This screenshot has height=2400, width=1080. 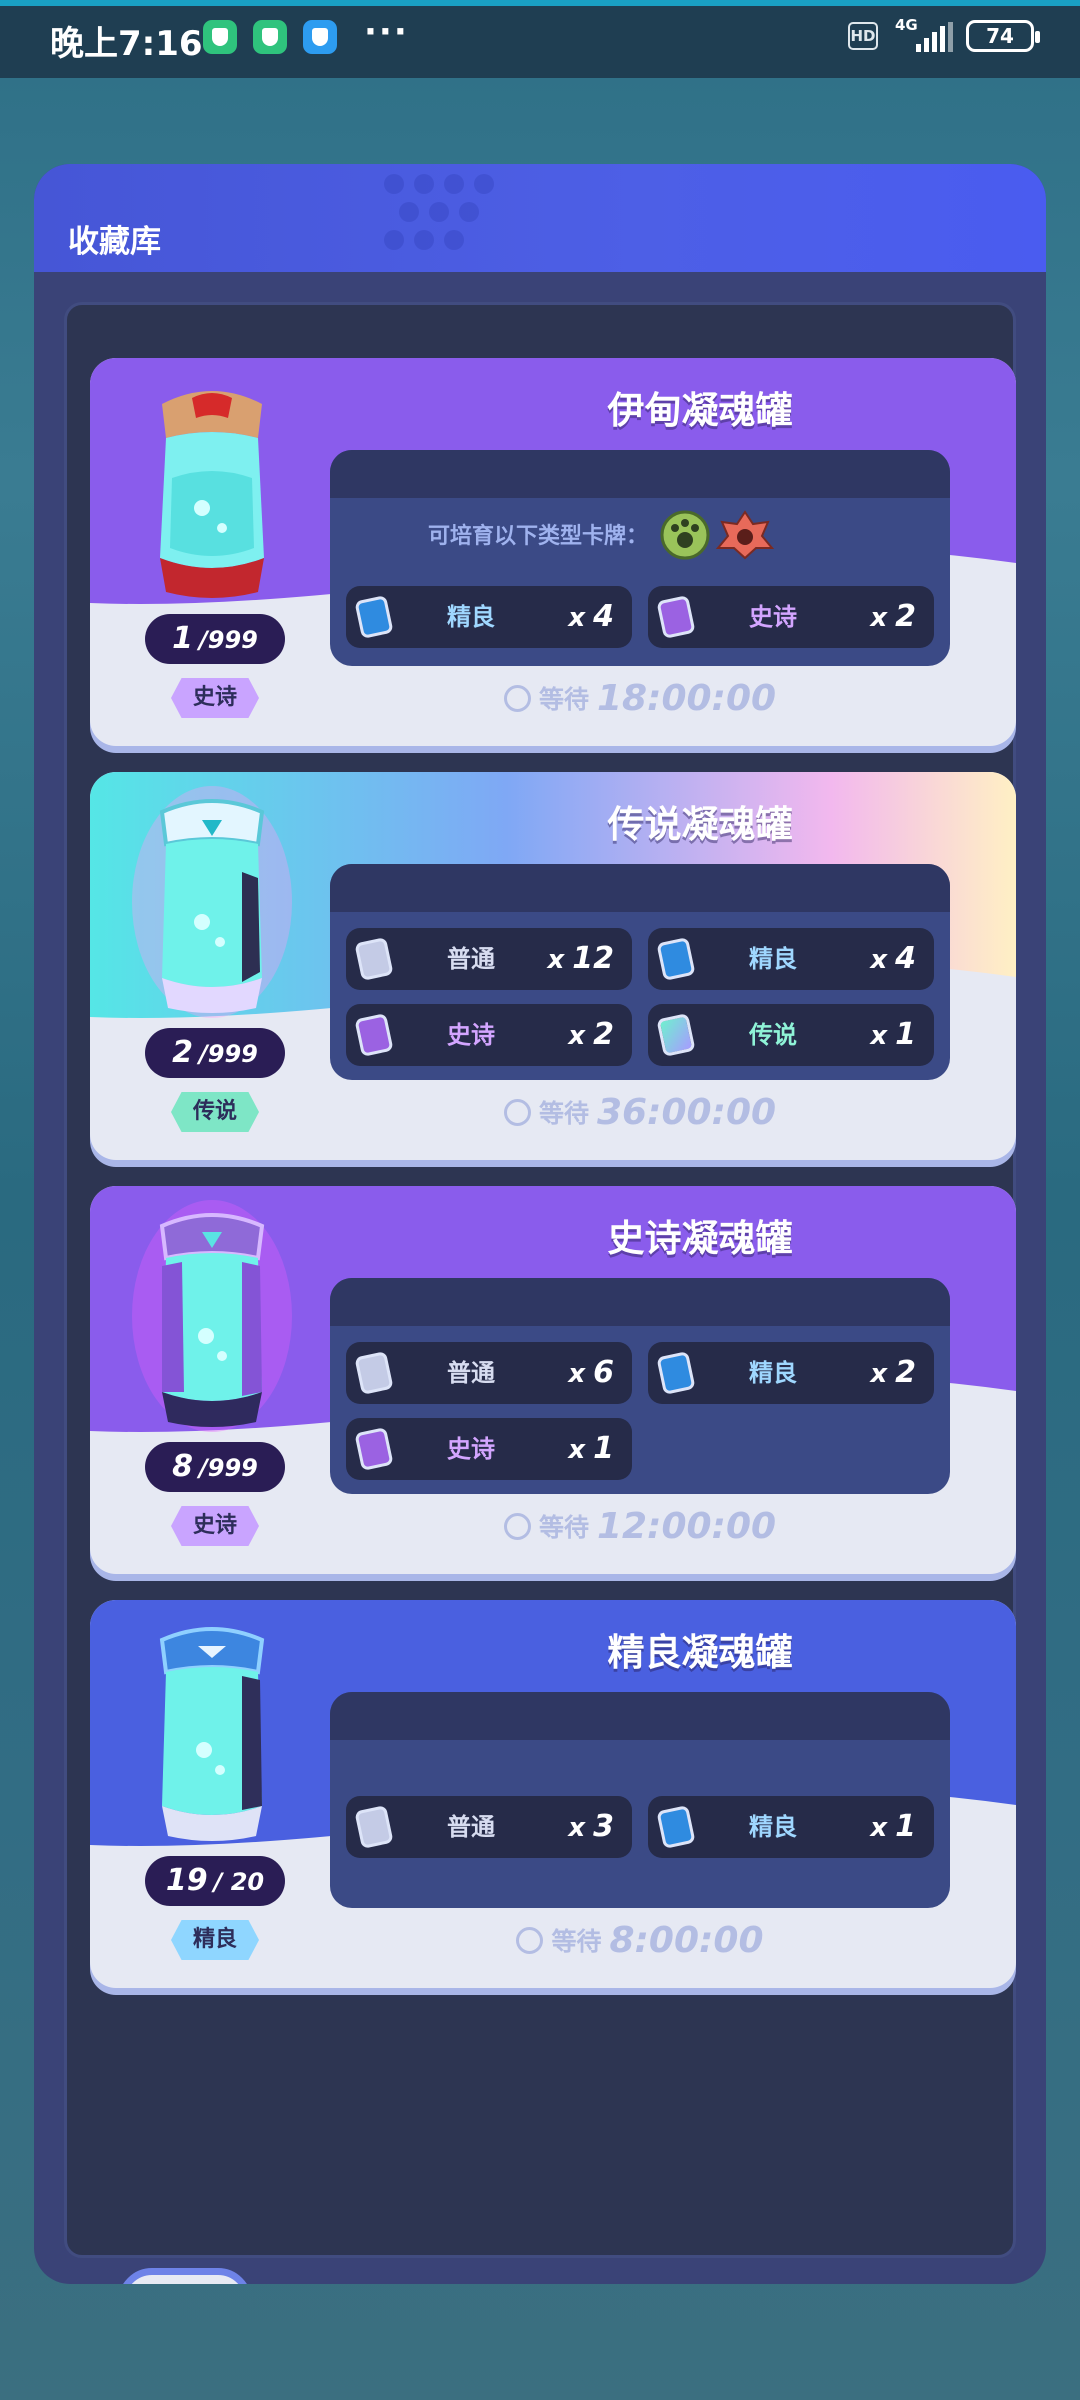 What do you see at coordinates (791, 1373) in the screenshot?
I see `reward-chip-fine: 精良 x2` at bounding box center [791, 1373].